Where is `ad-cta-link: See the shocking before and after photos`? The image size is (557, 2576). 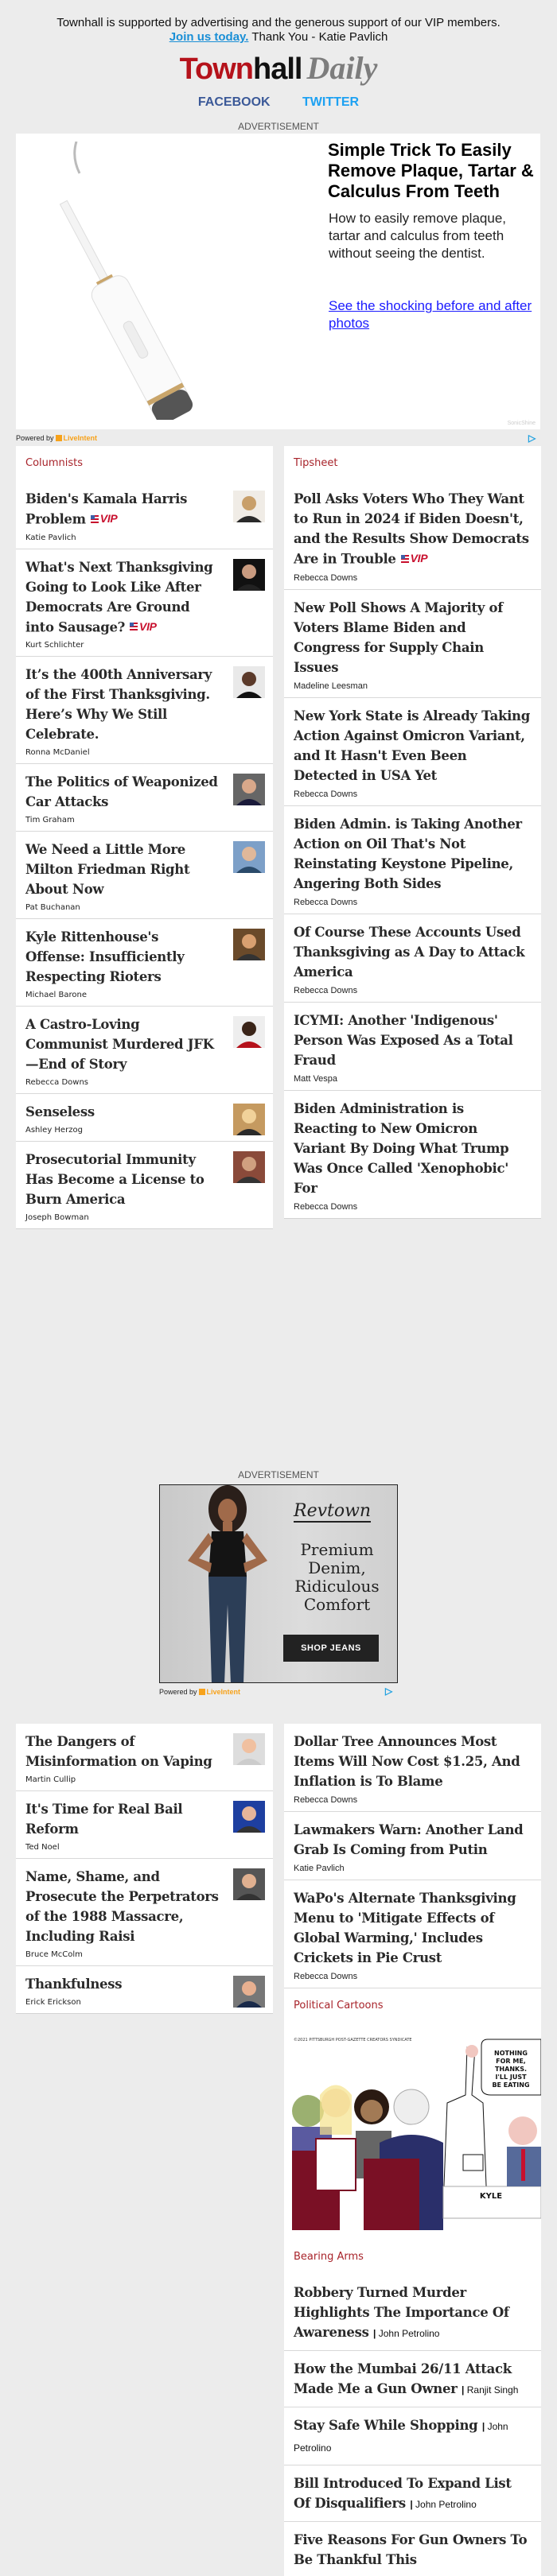 ad-cta-link: See the shocking before and after photos is located at coordinates (433, 314).